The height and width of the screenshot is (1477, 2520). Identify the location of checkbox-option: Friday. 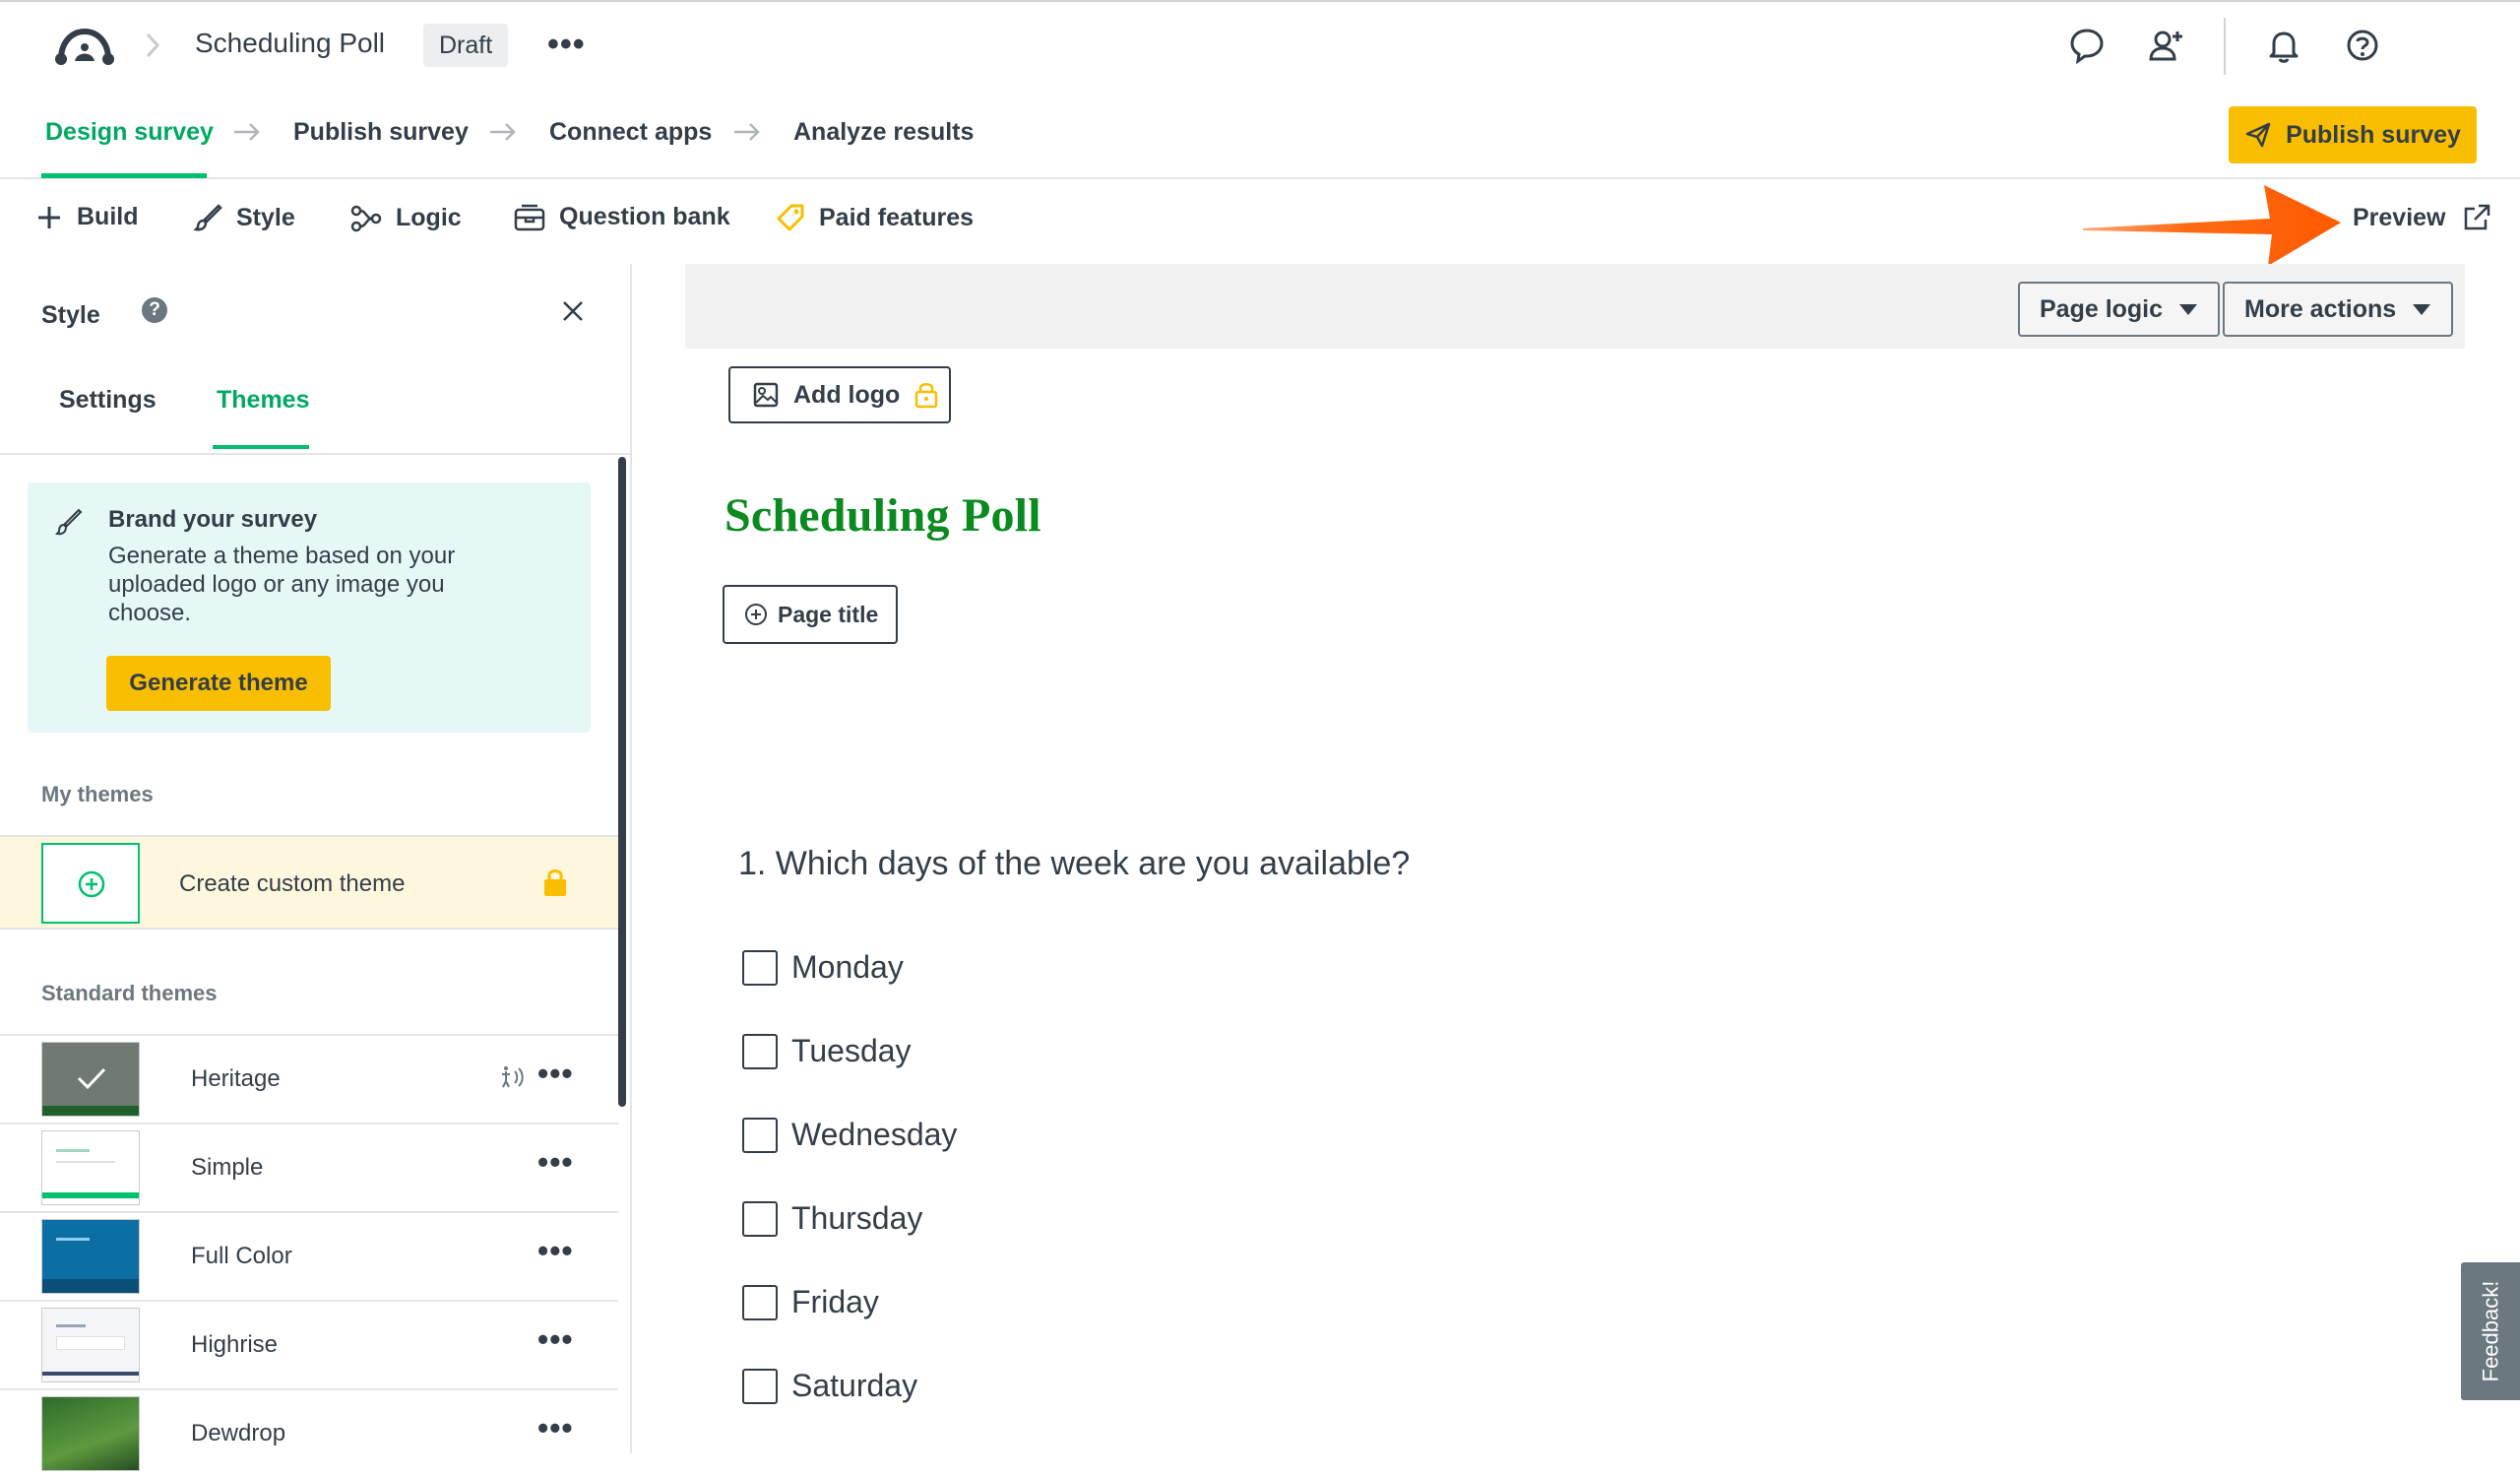
(810, 1302).